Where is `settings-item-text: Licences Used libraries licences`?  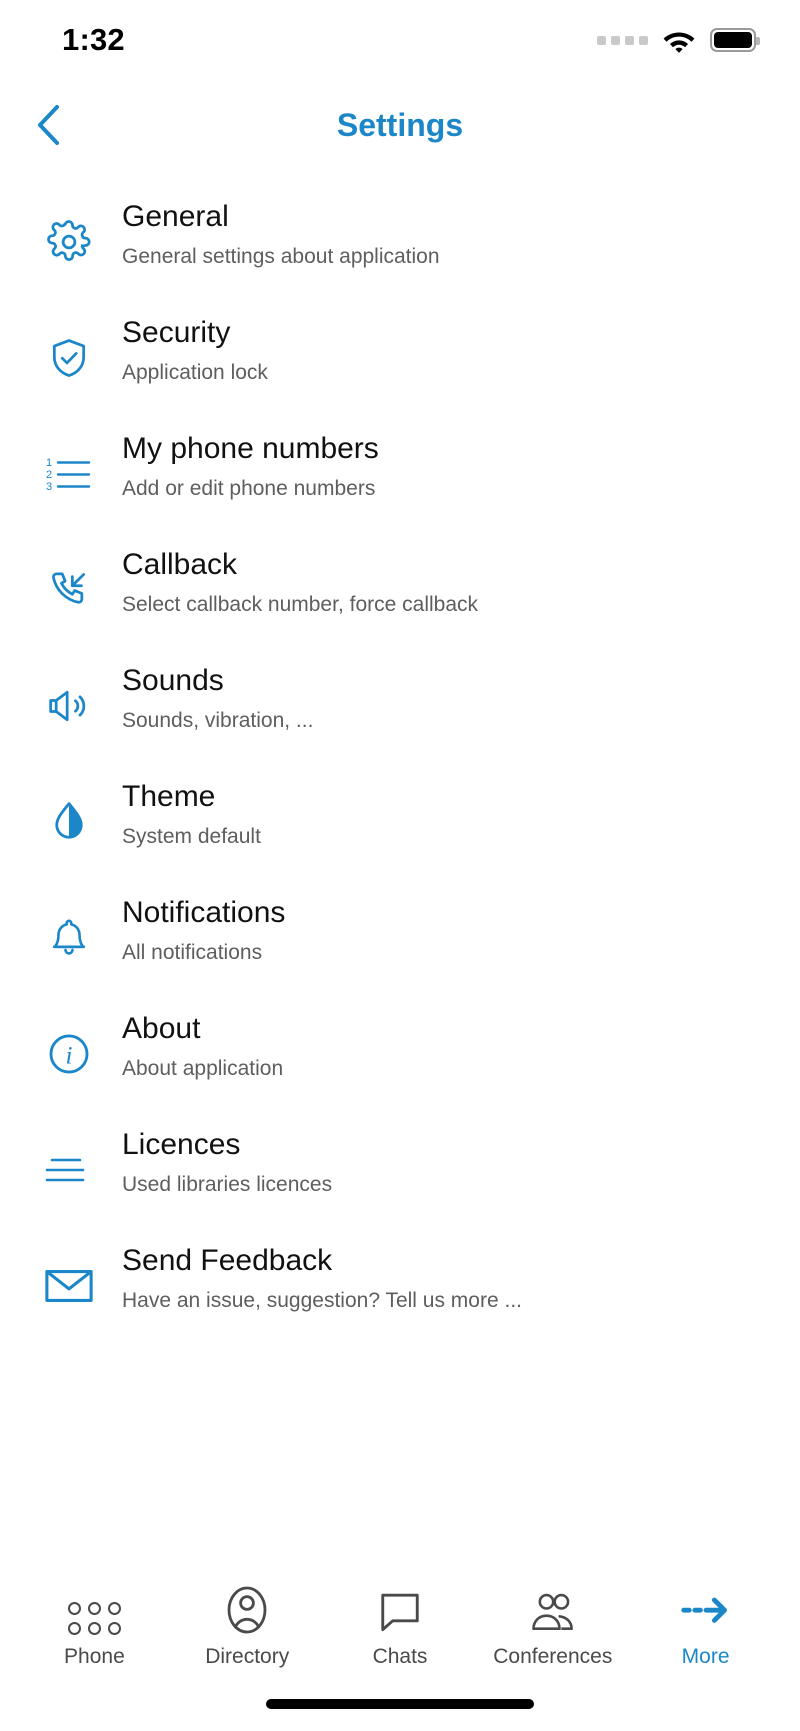 settings-item-text: Licences Used libraries licences is located at coordinates (219, 1155).